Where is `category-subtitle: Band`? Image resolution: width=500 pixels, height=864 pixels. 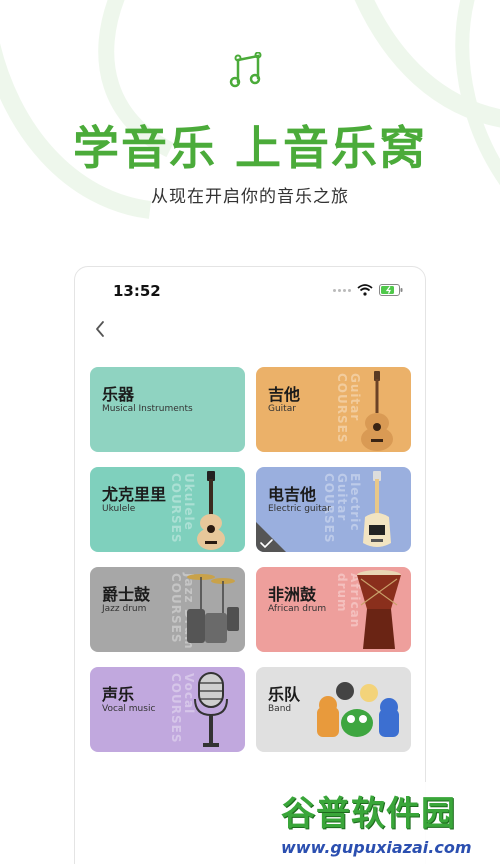
category-subtitle: Band is located at coordinates (280, 709).